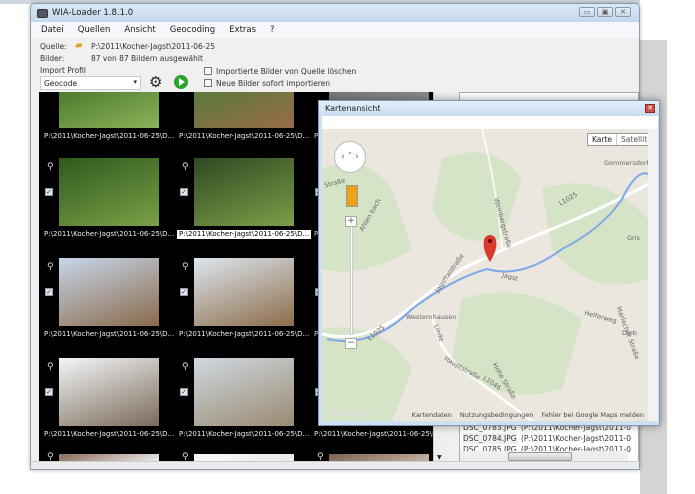  I want to click on zoom-slider, so click(351, 280).